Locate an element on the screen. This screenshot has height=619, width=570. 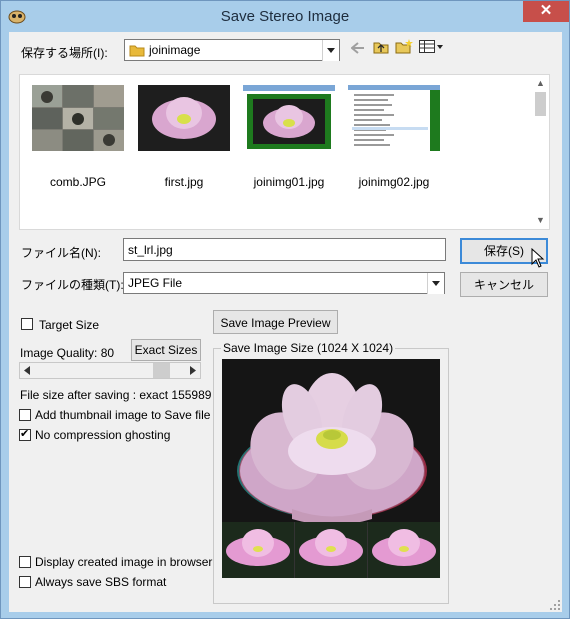
group-title: Save Image Size (1024 X 1024) is located at coordinates (308, 348).